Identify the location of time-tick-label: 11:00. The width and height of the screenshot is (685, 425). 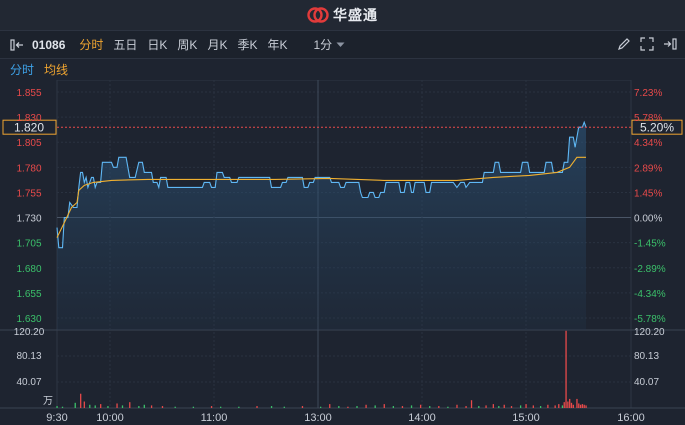
(214, 418).